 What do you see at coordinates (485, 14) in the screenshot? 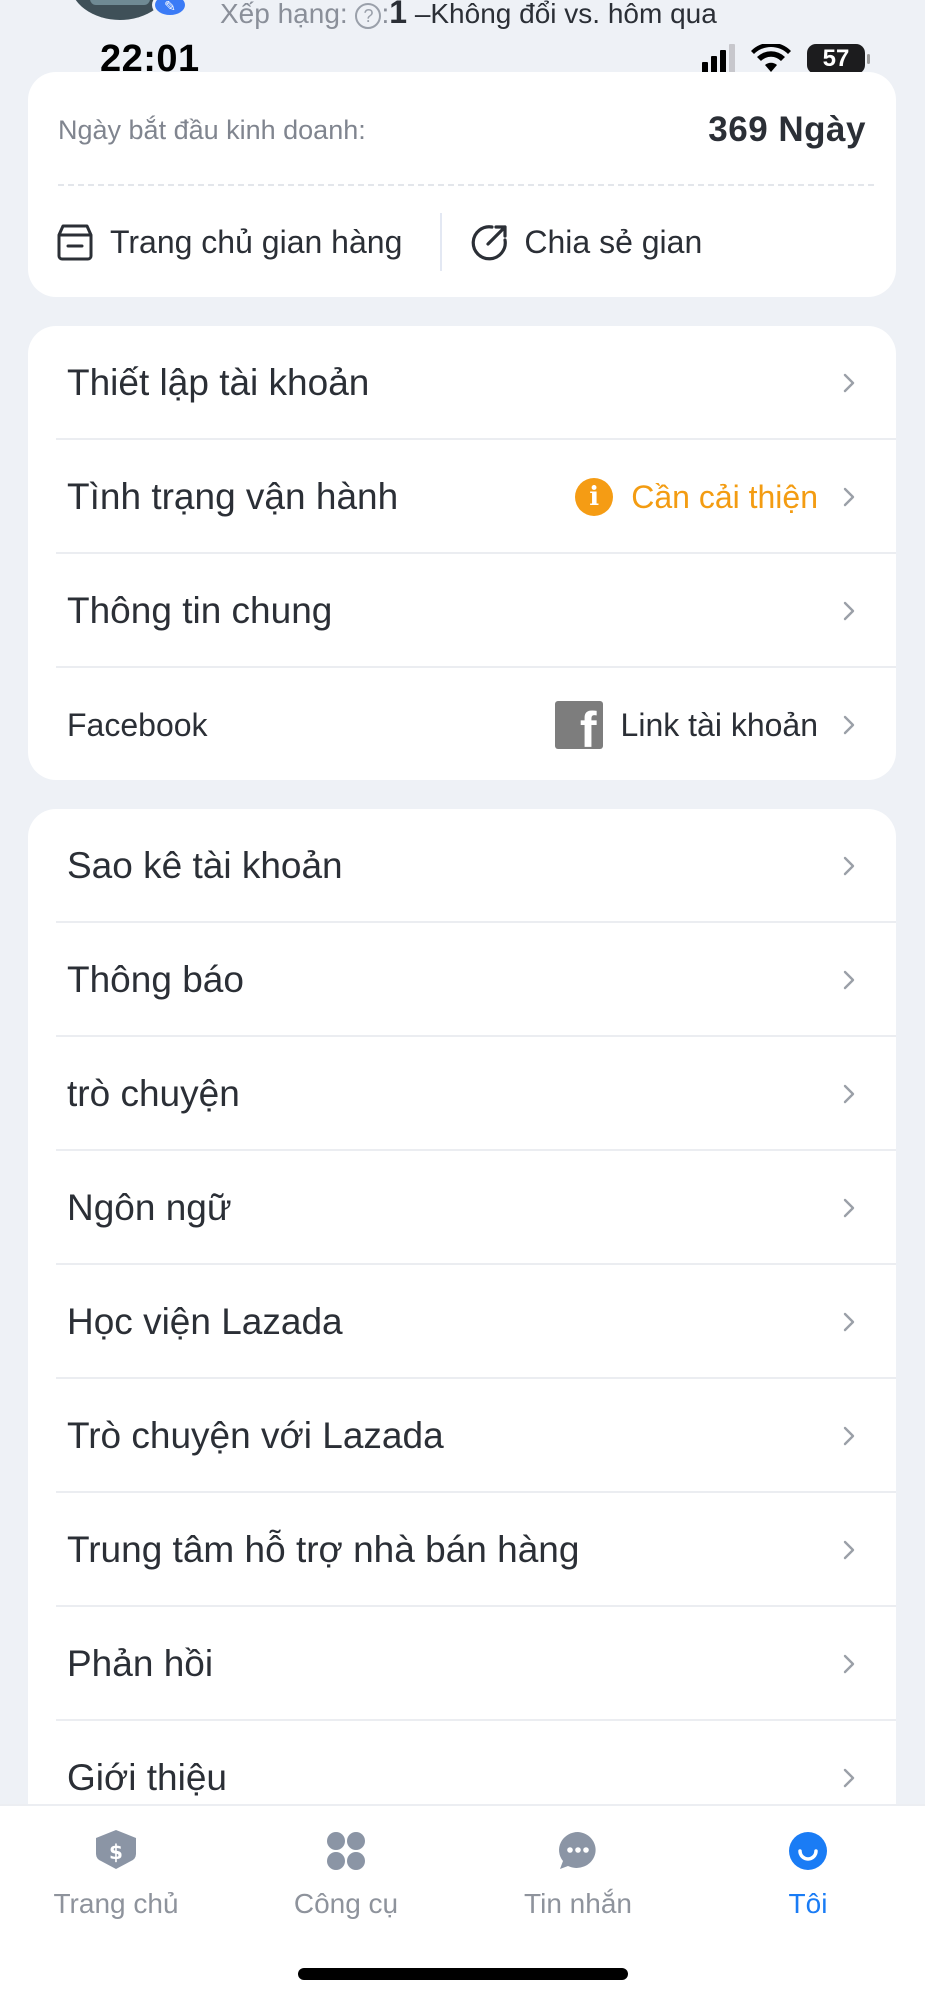
I see `rank-change: –Không đổi` at bounding box center [485, 14].